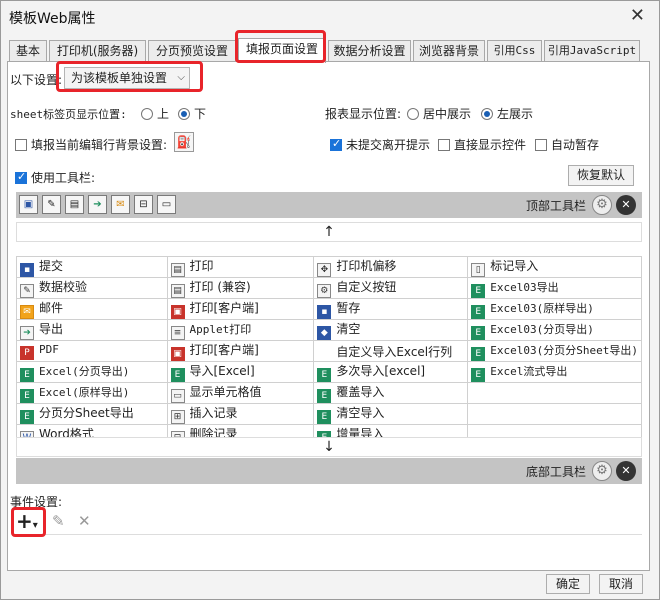  I want to click on add-event-button: +▾, so click(27, 521).